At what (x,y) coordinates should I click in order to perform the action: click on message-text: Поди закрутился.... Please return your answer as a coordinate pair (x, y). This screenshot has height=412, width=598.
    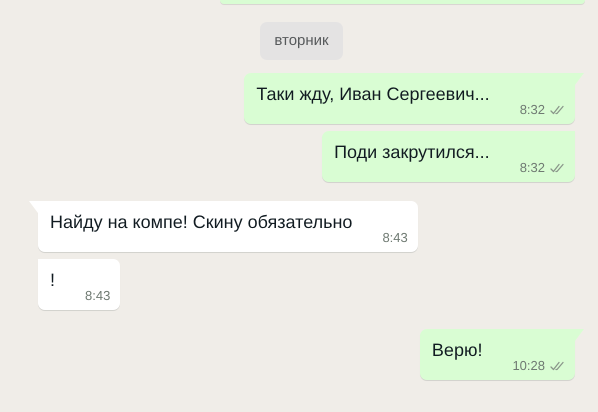
    Looking at the image, I should click on (412, 152).